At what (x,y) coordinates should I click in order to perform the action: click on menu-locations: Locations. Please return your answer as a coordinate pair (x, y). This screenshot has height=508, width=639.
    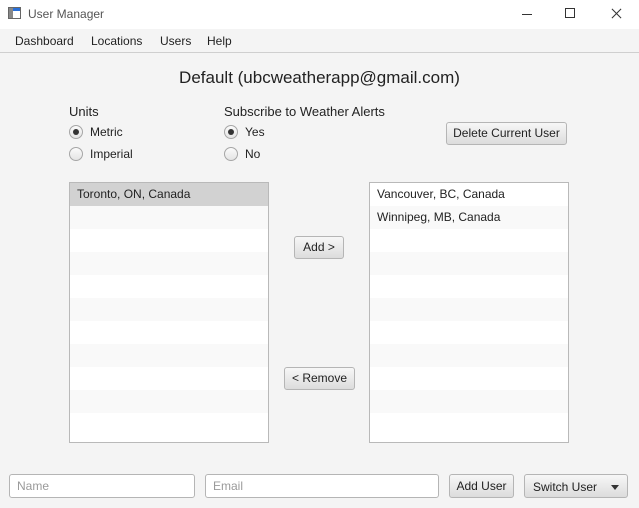
    Looking at the image, I should click on (116, 41).